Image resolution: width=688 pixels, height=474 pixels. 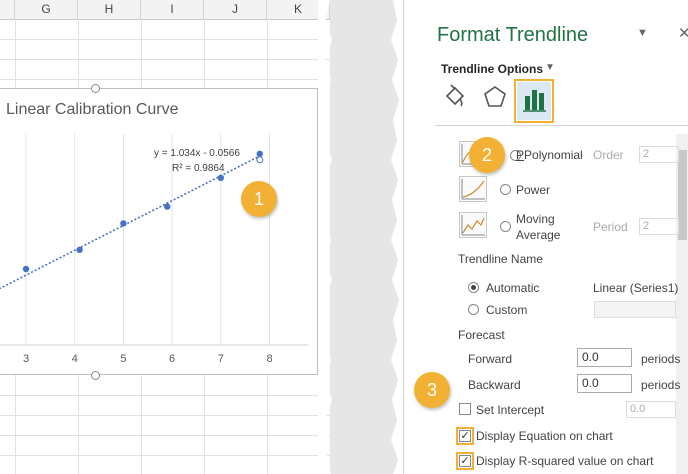 I want to click on scrollbar-thumb, so click(x=682, y=195).